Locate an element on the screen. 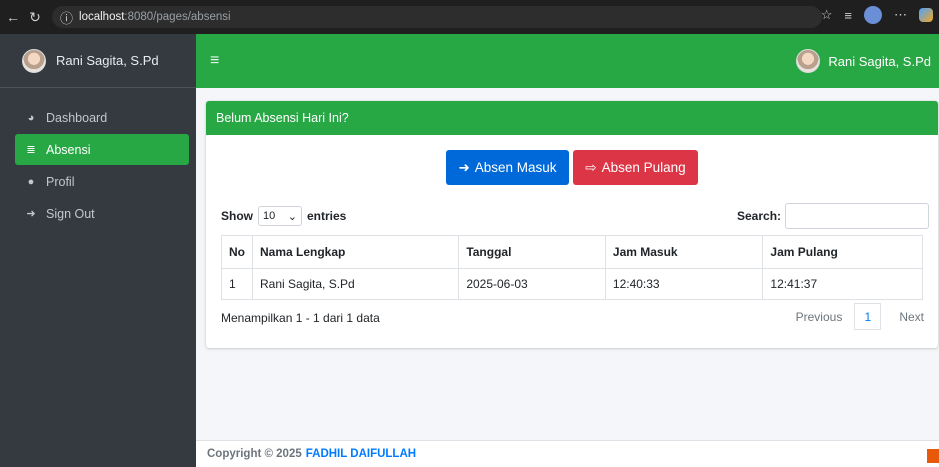 The width and height of the screenshot is (939, 467). show-label: Show is located at coordinates (237, 216).